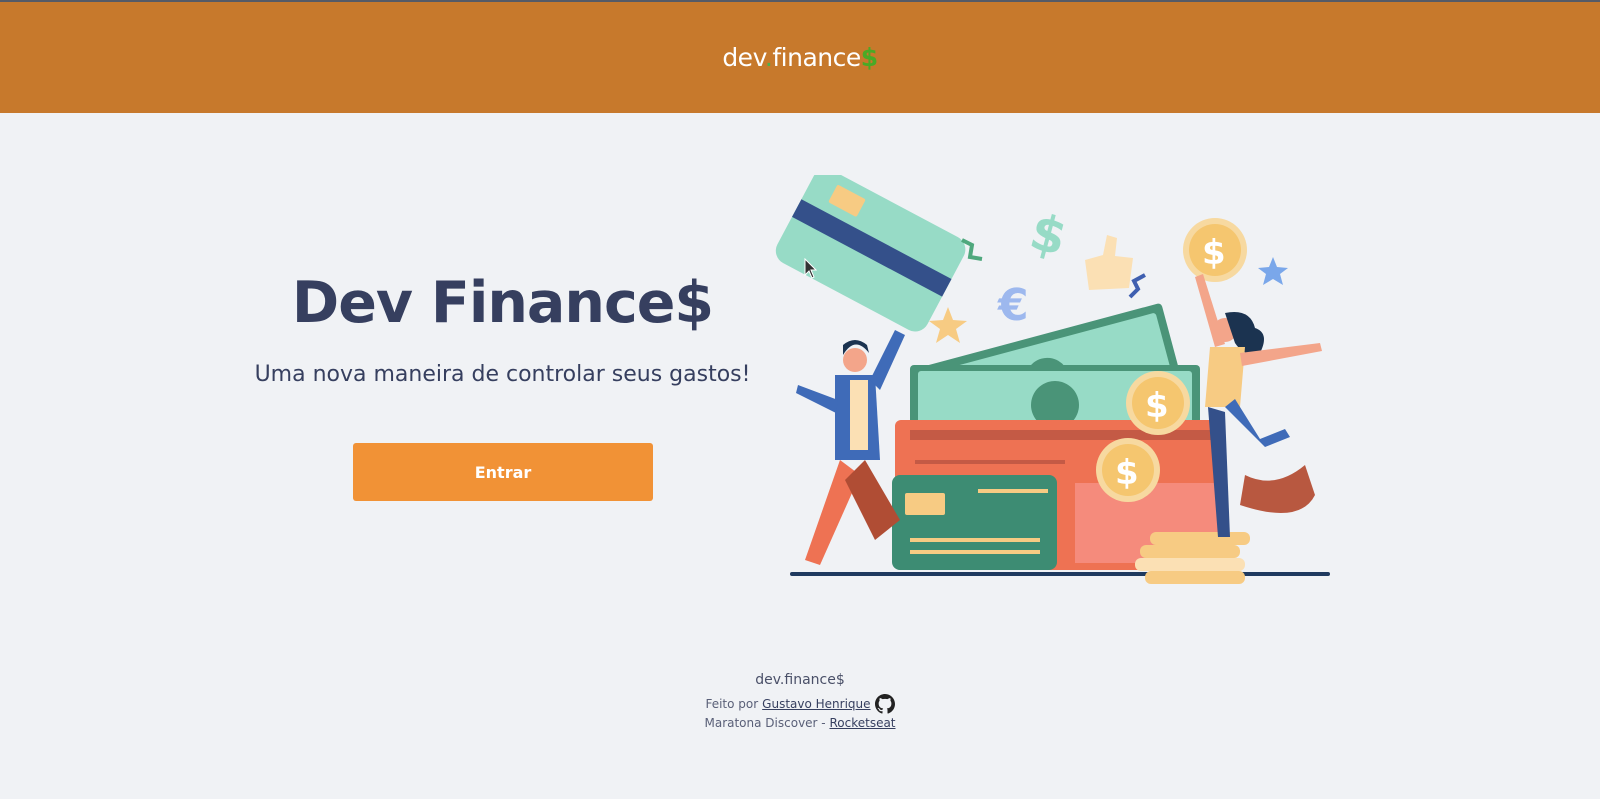 The image size is (1600, 799). Describe the element at coordinates (811, 268) in the screenshot. I see `mouse-cursor-icon` at that location.